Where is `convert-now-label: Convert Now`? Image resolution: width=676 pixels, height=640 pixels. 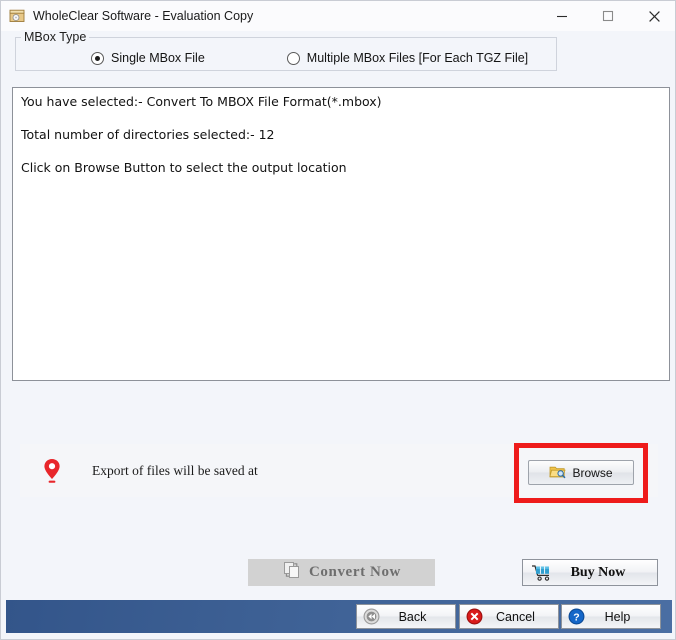 convert-now-label: Convert Now is located at coordinates (354, 572).